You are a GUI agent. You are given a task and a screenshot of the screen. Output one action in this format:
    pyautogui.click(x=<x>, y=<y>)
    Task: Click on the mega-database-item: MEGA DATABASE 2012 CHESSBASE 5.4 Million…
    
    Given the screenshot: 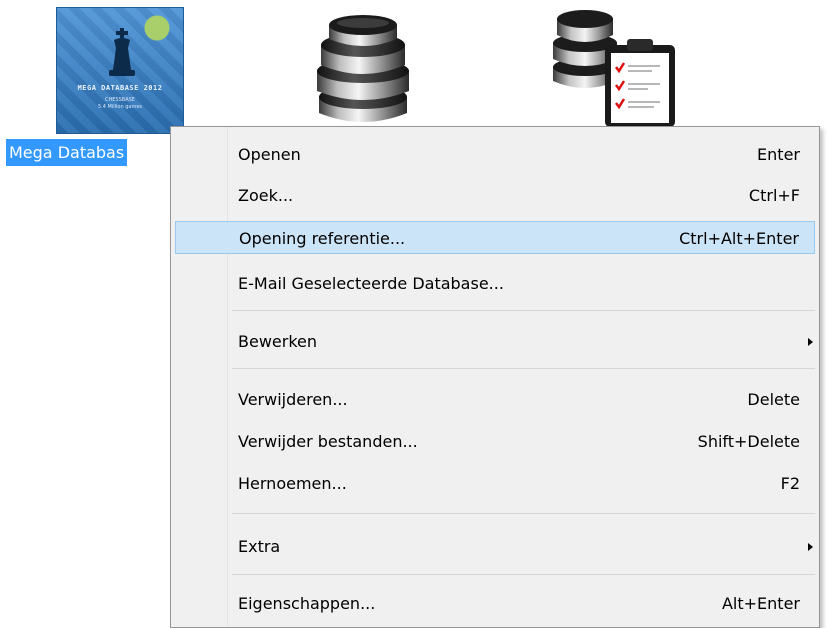 What is the action you would take?
    pyautogui.click(x=120, y=70)
    